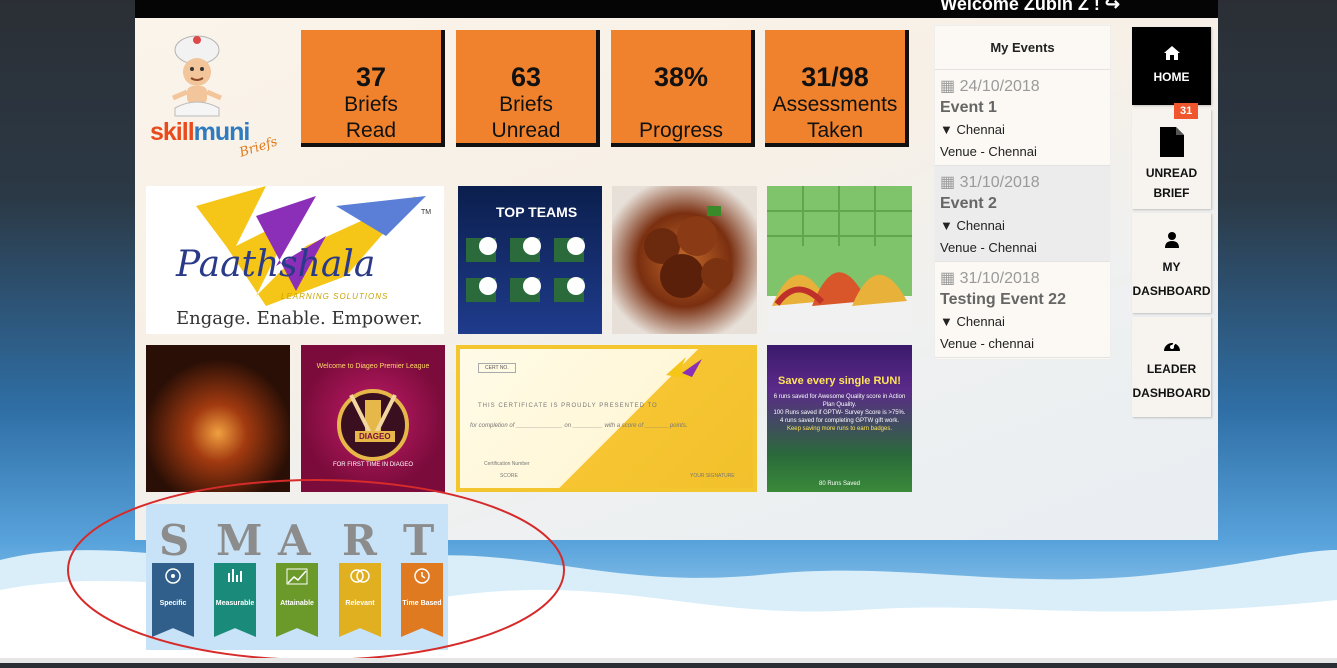 This screenshot has width=1337, height=668. I want to click on nav-unread-brief: 31 UNREAD BRIEF, so click(1171, 156).